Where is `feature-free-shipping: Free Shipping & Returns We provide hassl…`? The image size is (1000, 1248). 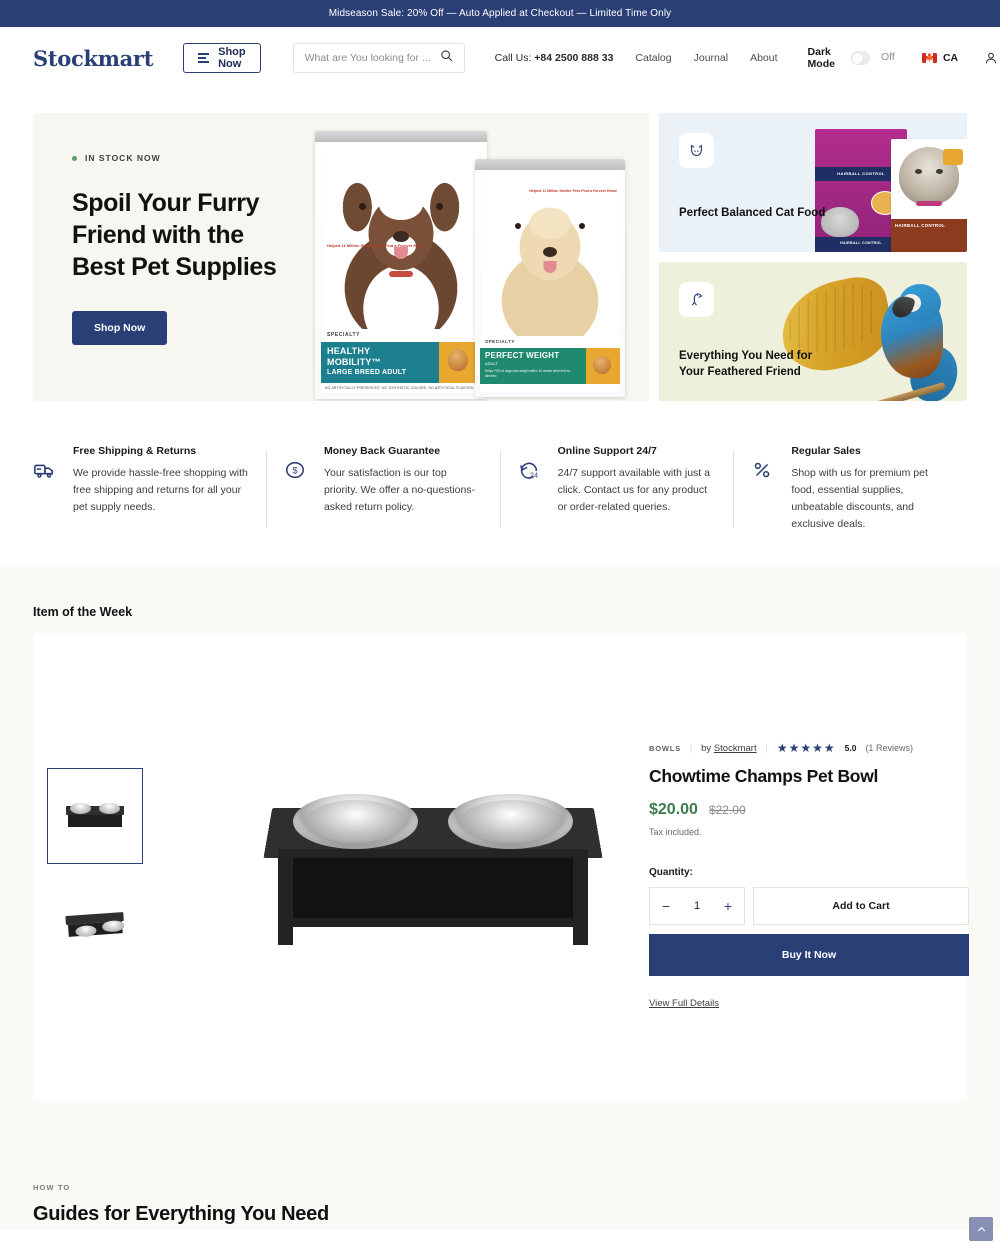
feature-free-shipping: Free Shipping & Returns We provide hassl… is located at coordinates (149, 489).